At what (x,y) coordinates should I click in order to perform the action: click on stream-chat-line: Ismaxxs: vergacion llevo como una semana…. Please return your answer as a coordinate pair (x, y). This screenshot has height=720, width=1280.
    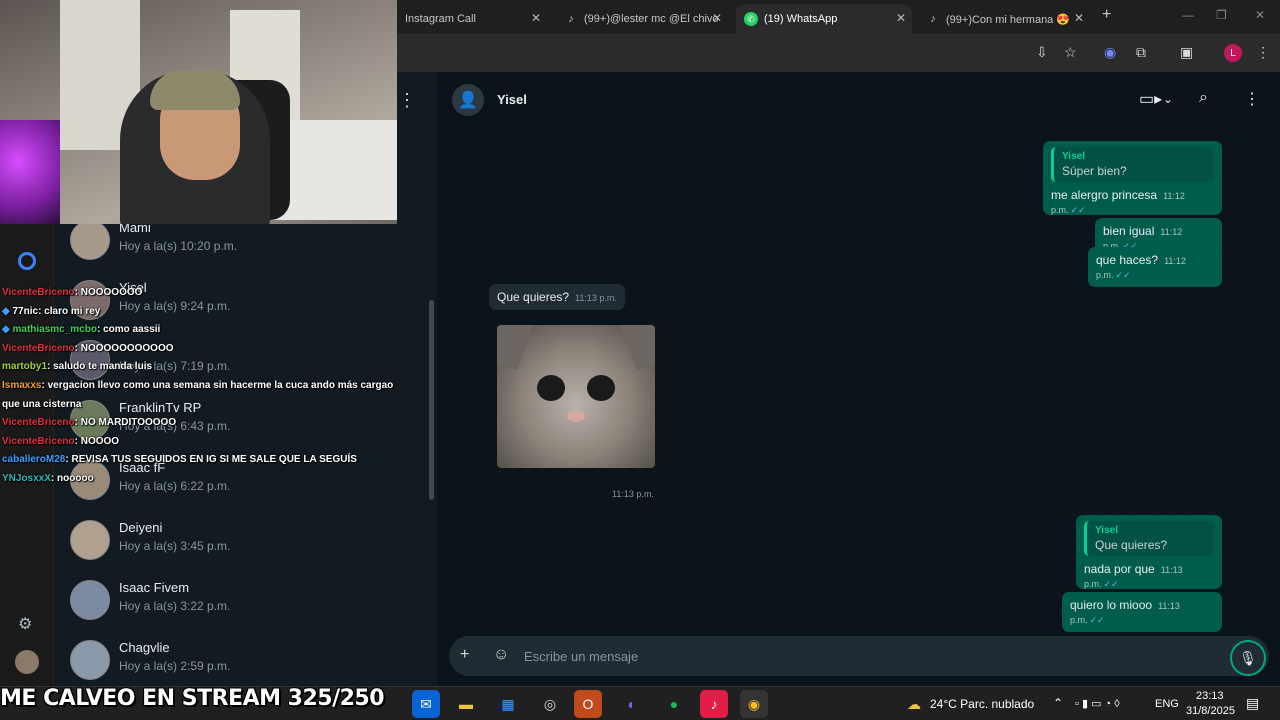
    Looking at the image, I should click on (199, 395).